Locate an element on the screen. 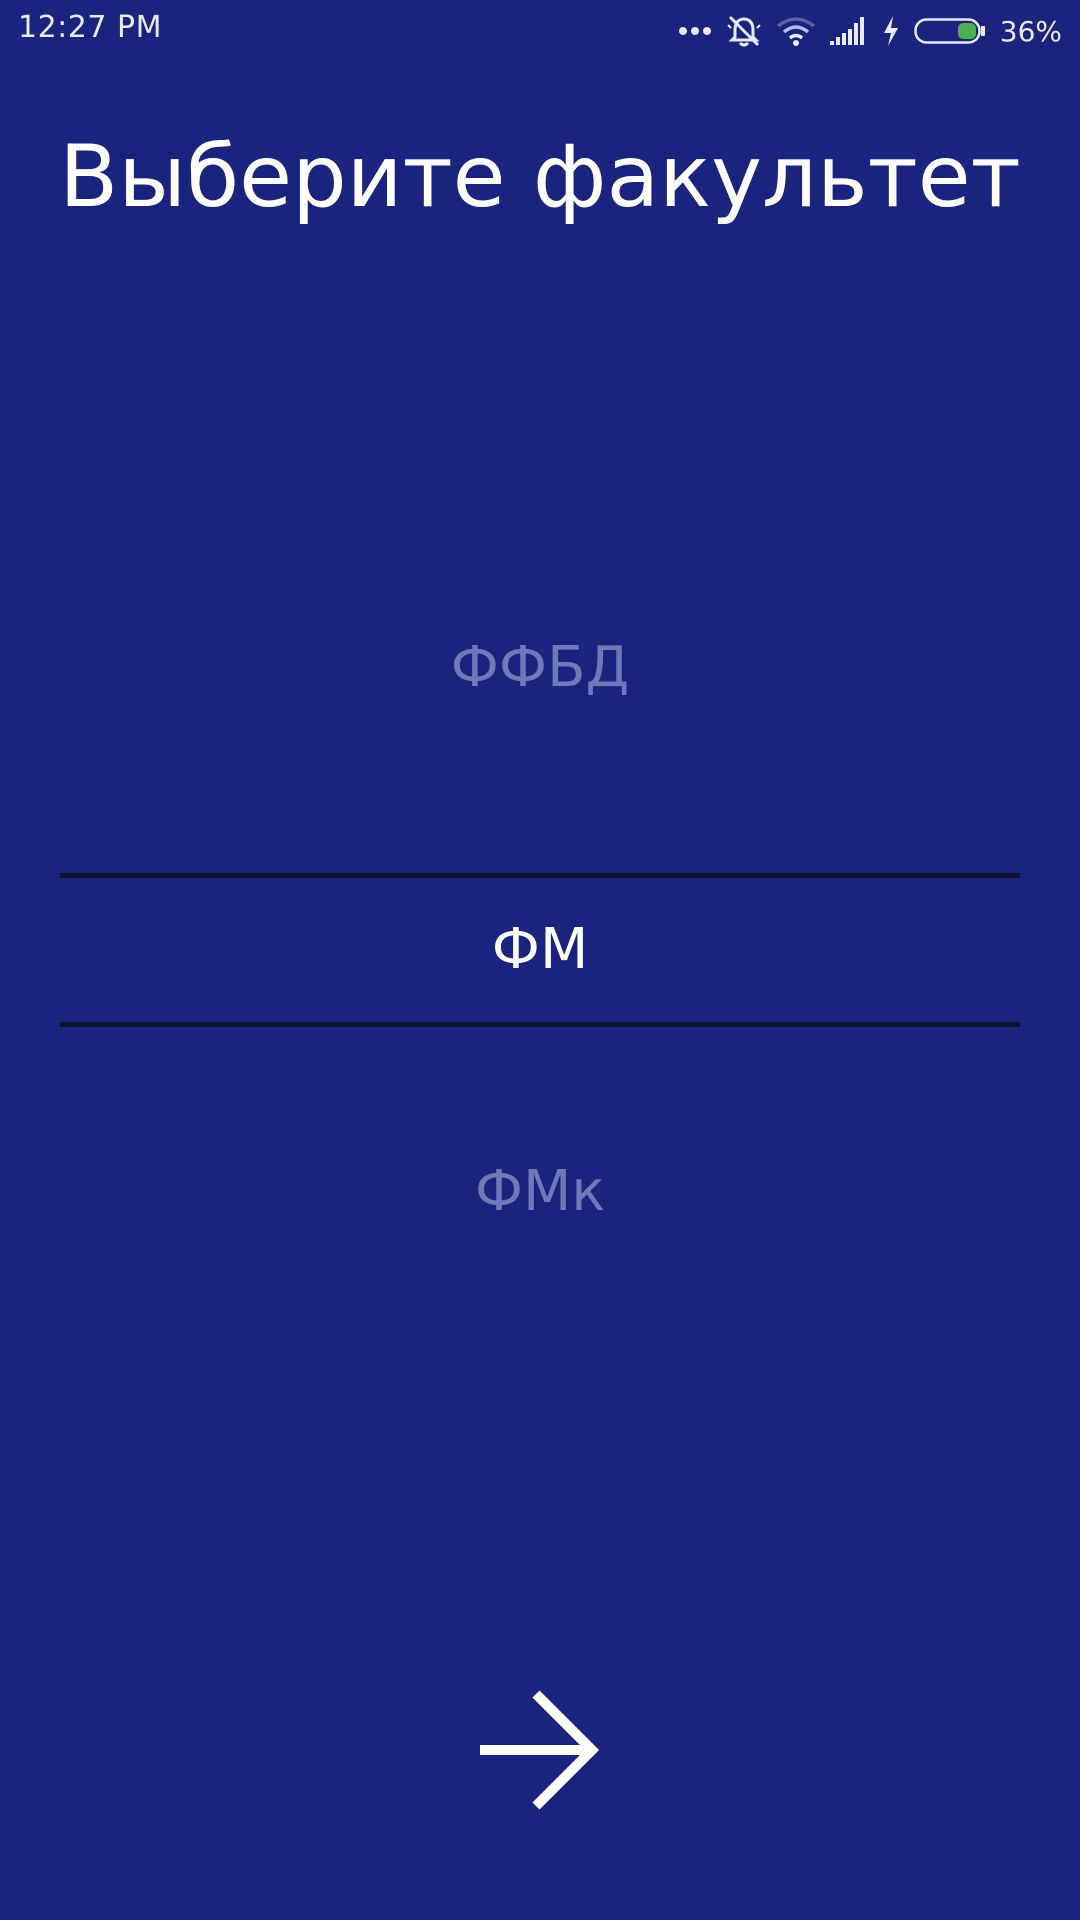 Image resolution: width=1080 pixels, height=1920 pixels. picker-item-next: ФМк is located at coordinates (540, 1192).